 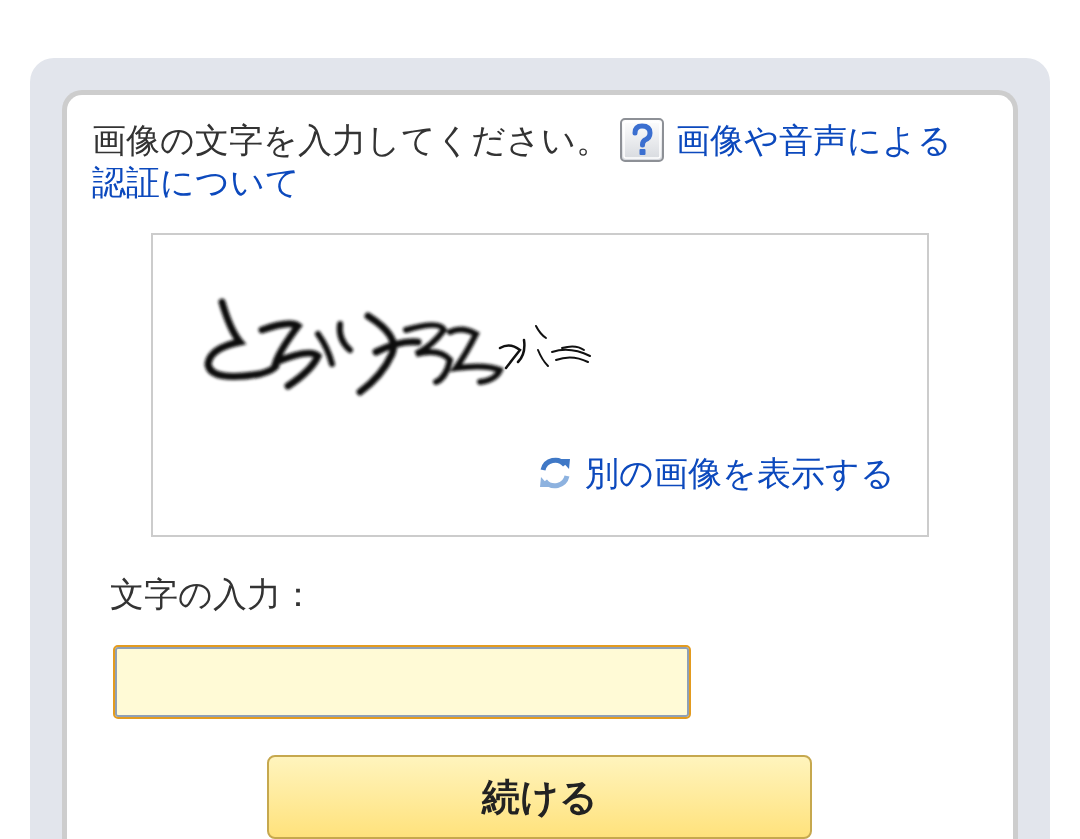 What do you see at coordinates (196, 182) in the screenshot?
I see `help-link: 認証について` at bounding box center [196, 182].